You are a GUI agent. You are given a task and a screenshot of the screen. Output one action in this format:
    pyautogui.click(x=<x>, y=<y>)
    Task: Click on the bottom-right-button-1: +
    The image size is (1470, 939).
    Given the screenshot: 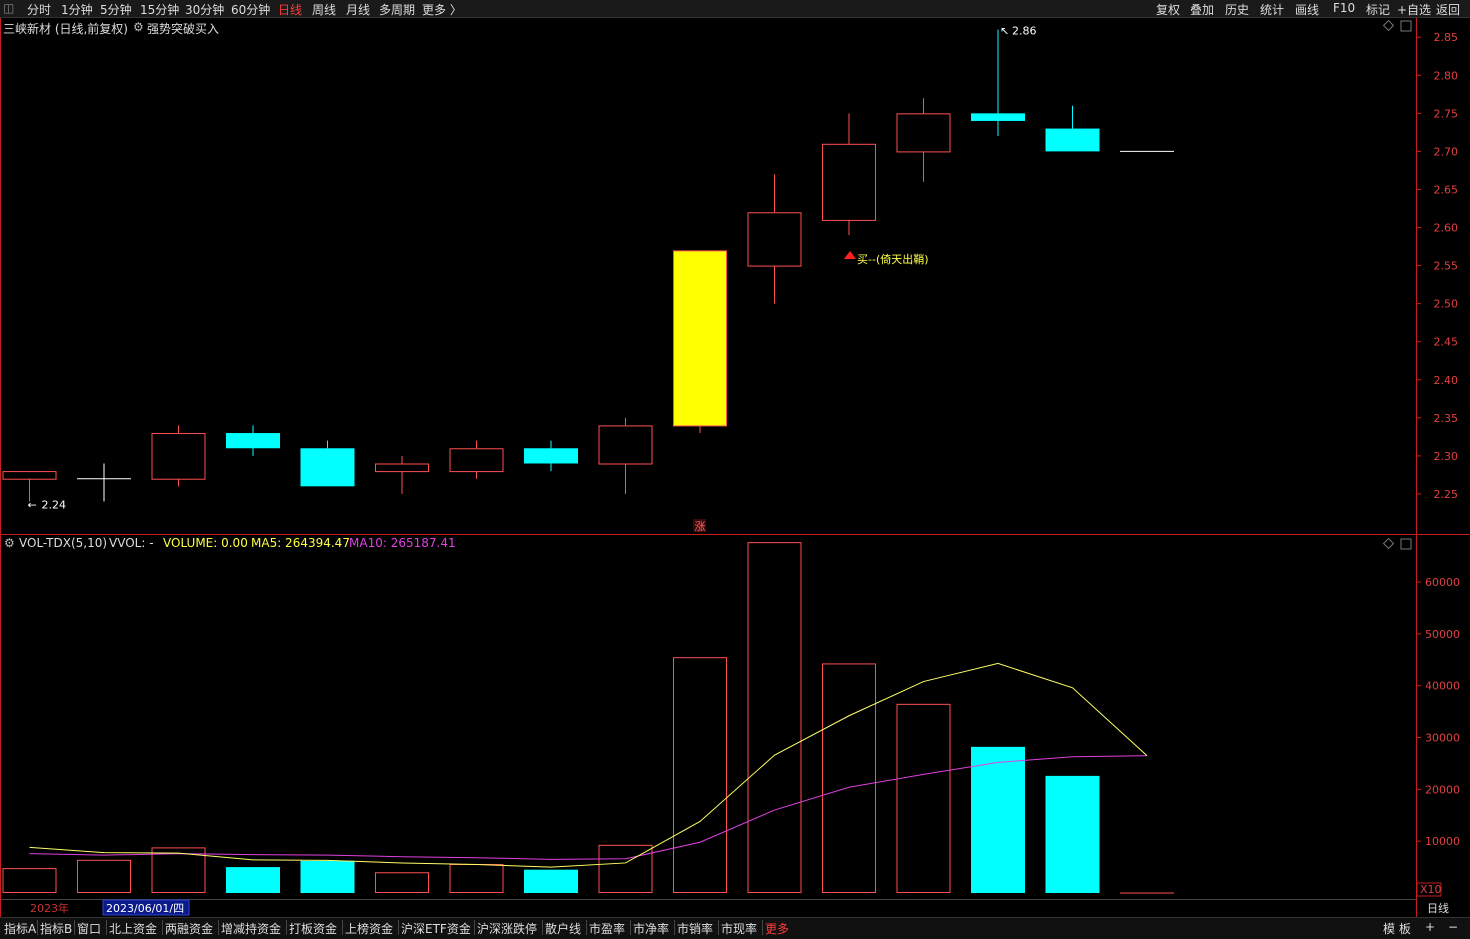 What is the action you would take?
    pyautogui.click(x=1430, y=927)
    